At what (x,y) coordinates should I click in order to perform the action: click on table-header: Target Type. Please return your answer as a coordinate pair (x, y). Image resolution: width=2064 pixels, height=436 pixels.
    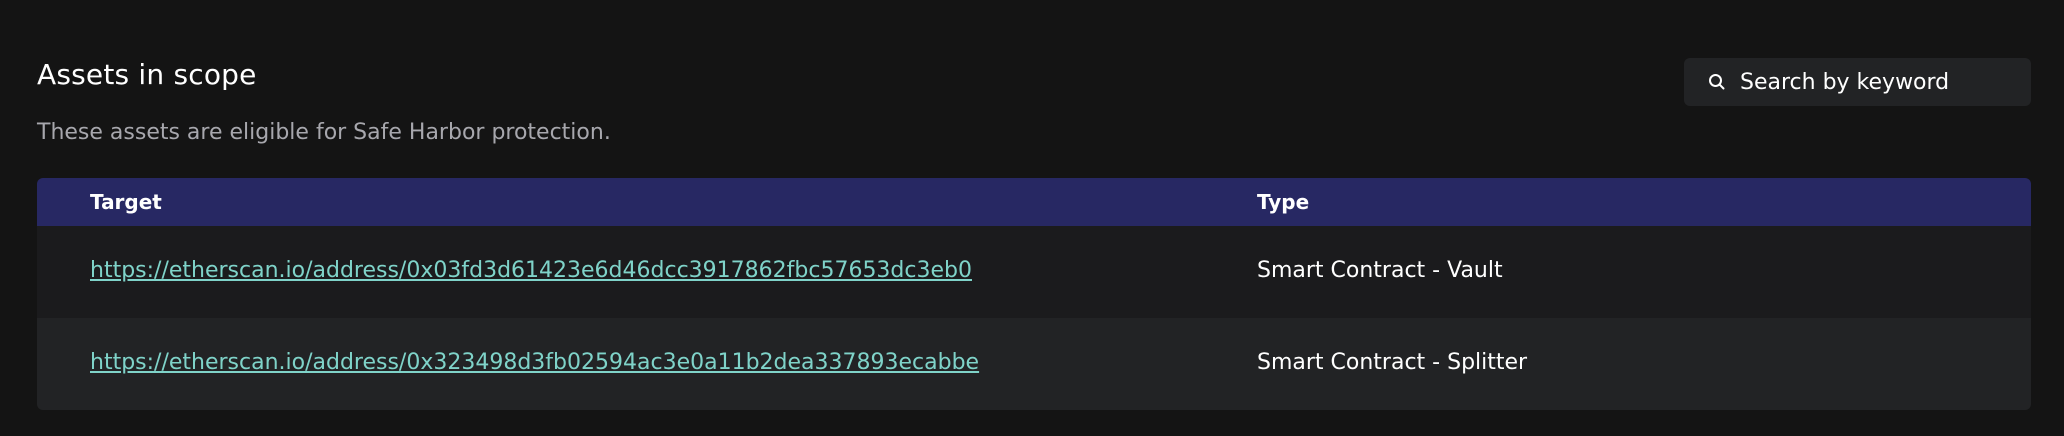
    Looking at the image, I should click on (1034, 202).